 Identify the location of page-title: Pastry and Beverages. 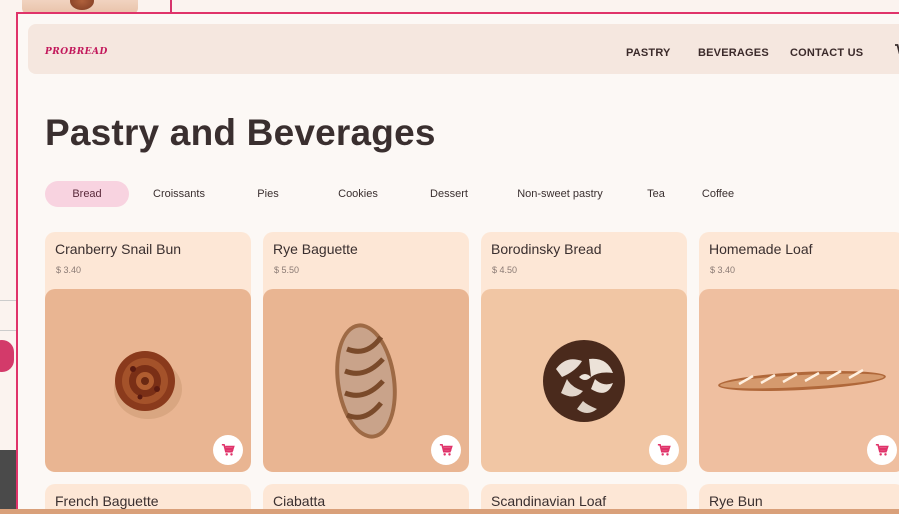
(240, 132).